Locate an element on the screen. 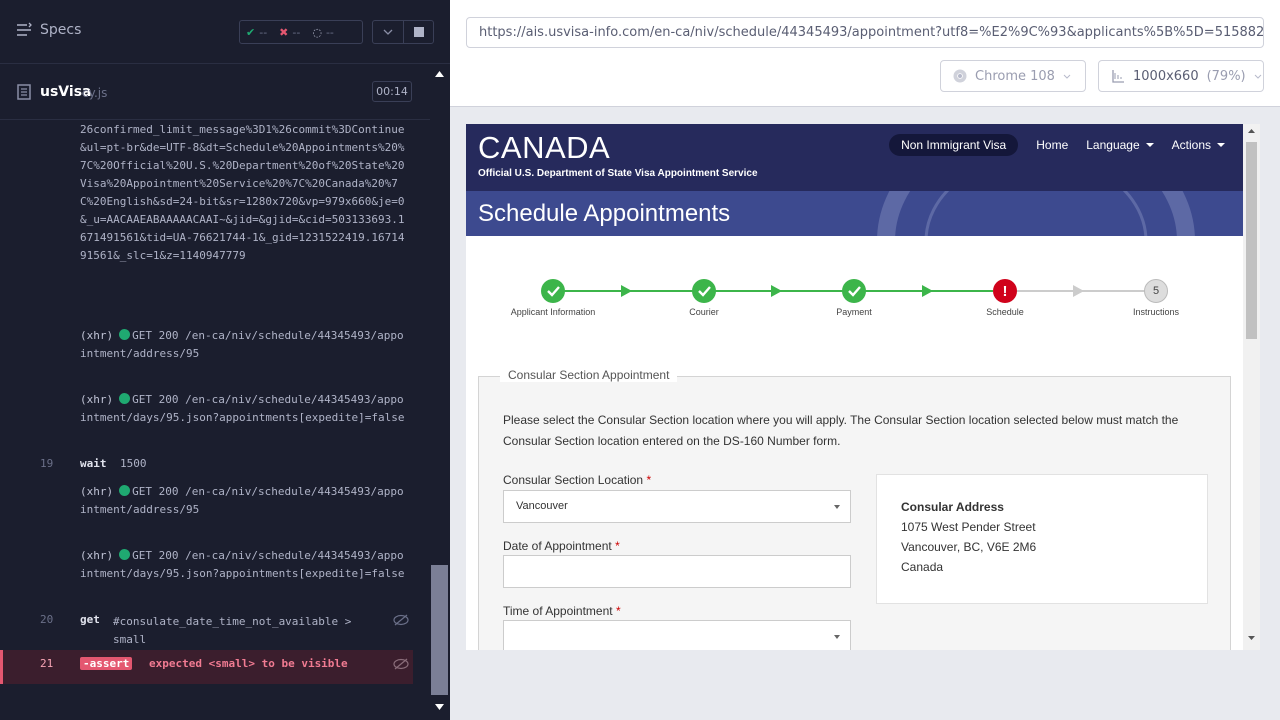 Image resolution: width=1280 pixels, height=720 pixels. run-controls is located at coordinates (403, 32).